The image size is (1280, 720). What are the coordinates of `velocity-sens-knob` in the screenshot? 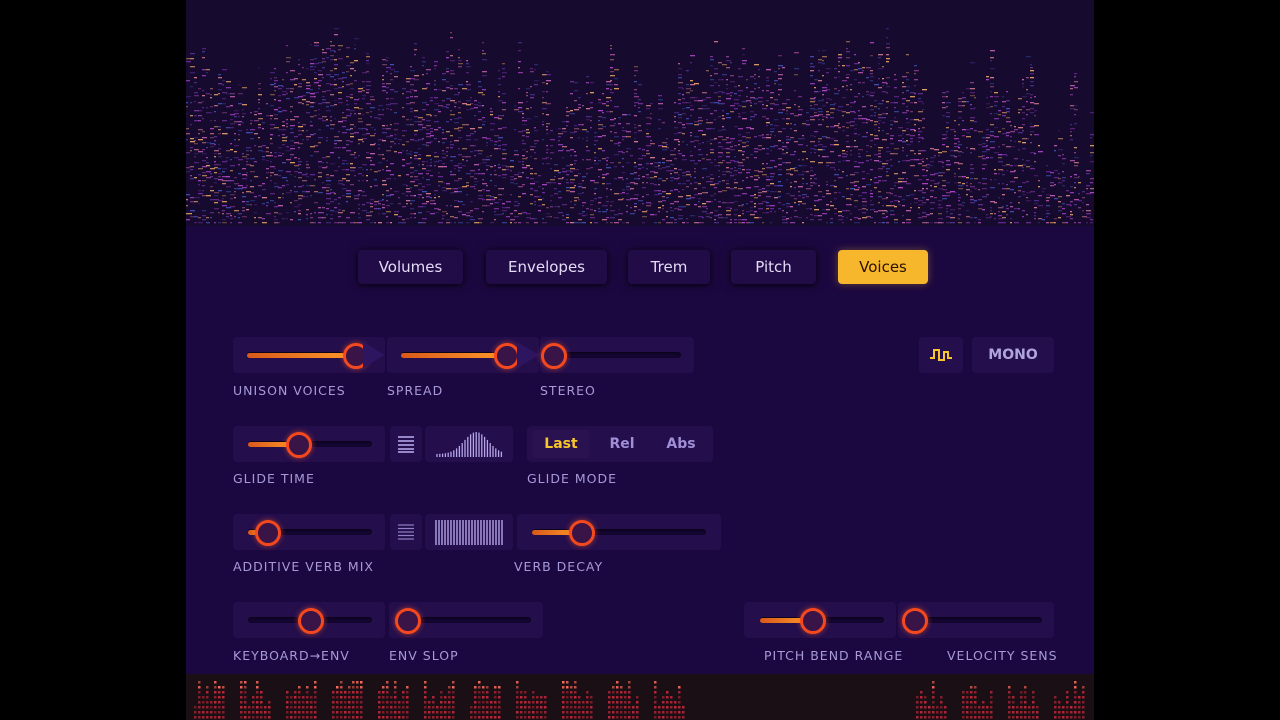 It's located at (915, 621).